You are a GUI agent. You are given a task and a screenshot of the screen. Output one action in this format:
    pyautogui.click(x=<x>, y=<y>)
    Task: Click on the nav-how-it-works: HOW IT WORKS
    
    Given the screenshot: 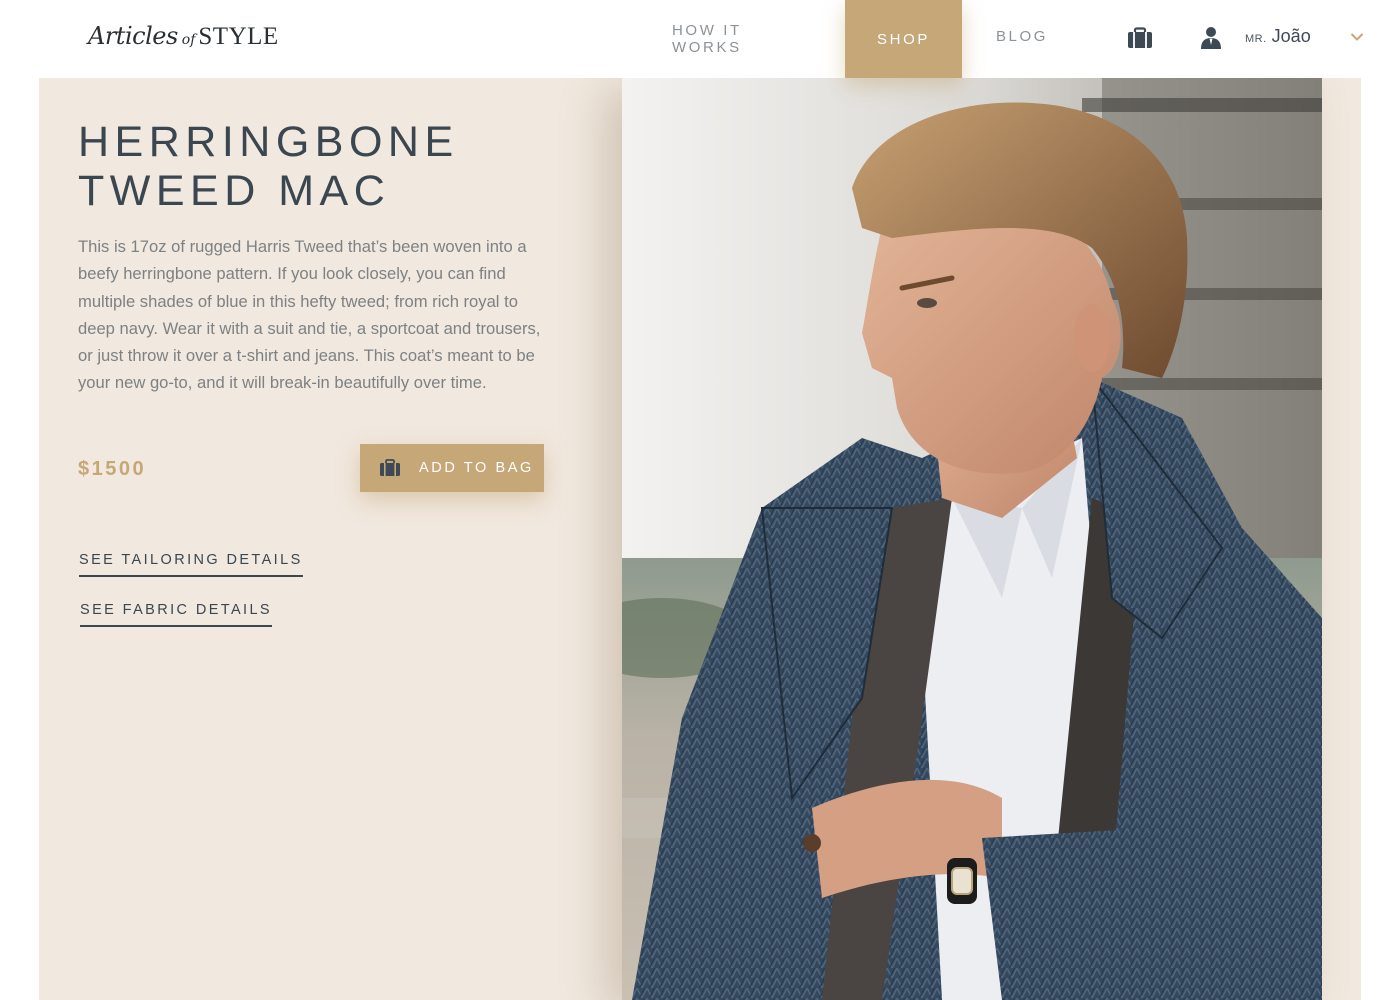 What is the action you would take?
    pyautogui.click(x=742, y=39)
    